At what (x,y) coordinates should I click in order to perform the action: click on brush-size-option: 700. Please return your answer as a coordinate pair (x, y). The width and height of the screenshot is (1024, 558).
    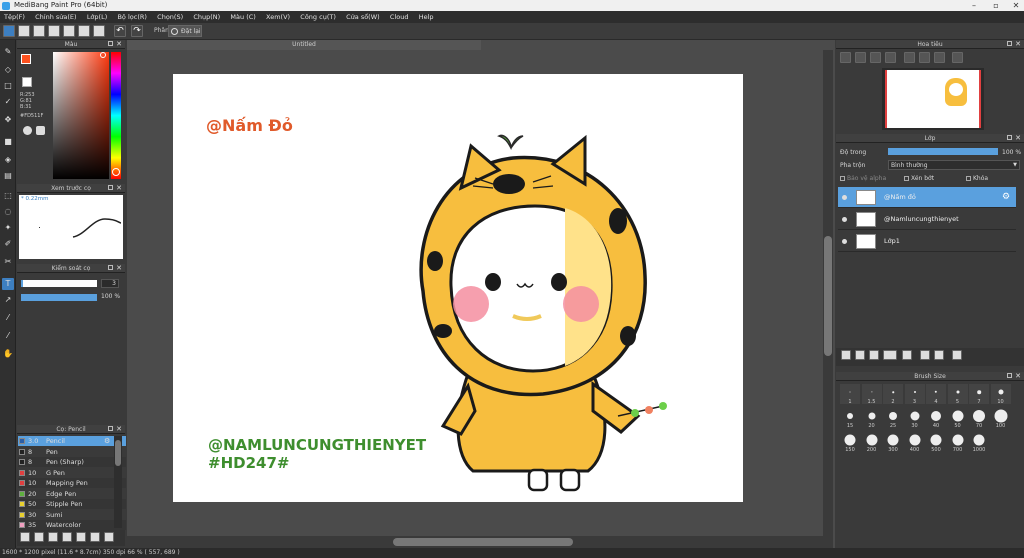
    Looking at the image, I should click on (958, 442).